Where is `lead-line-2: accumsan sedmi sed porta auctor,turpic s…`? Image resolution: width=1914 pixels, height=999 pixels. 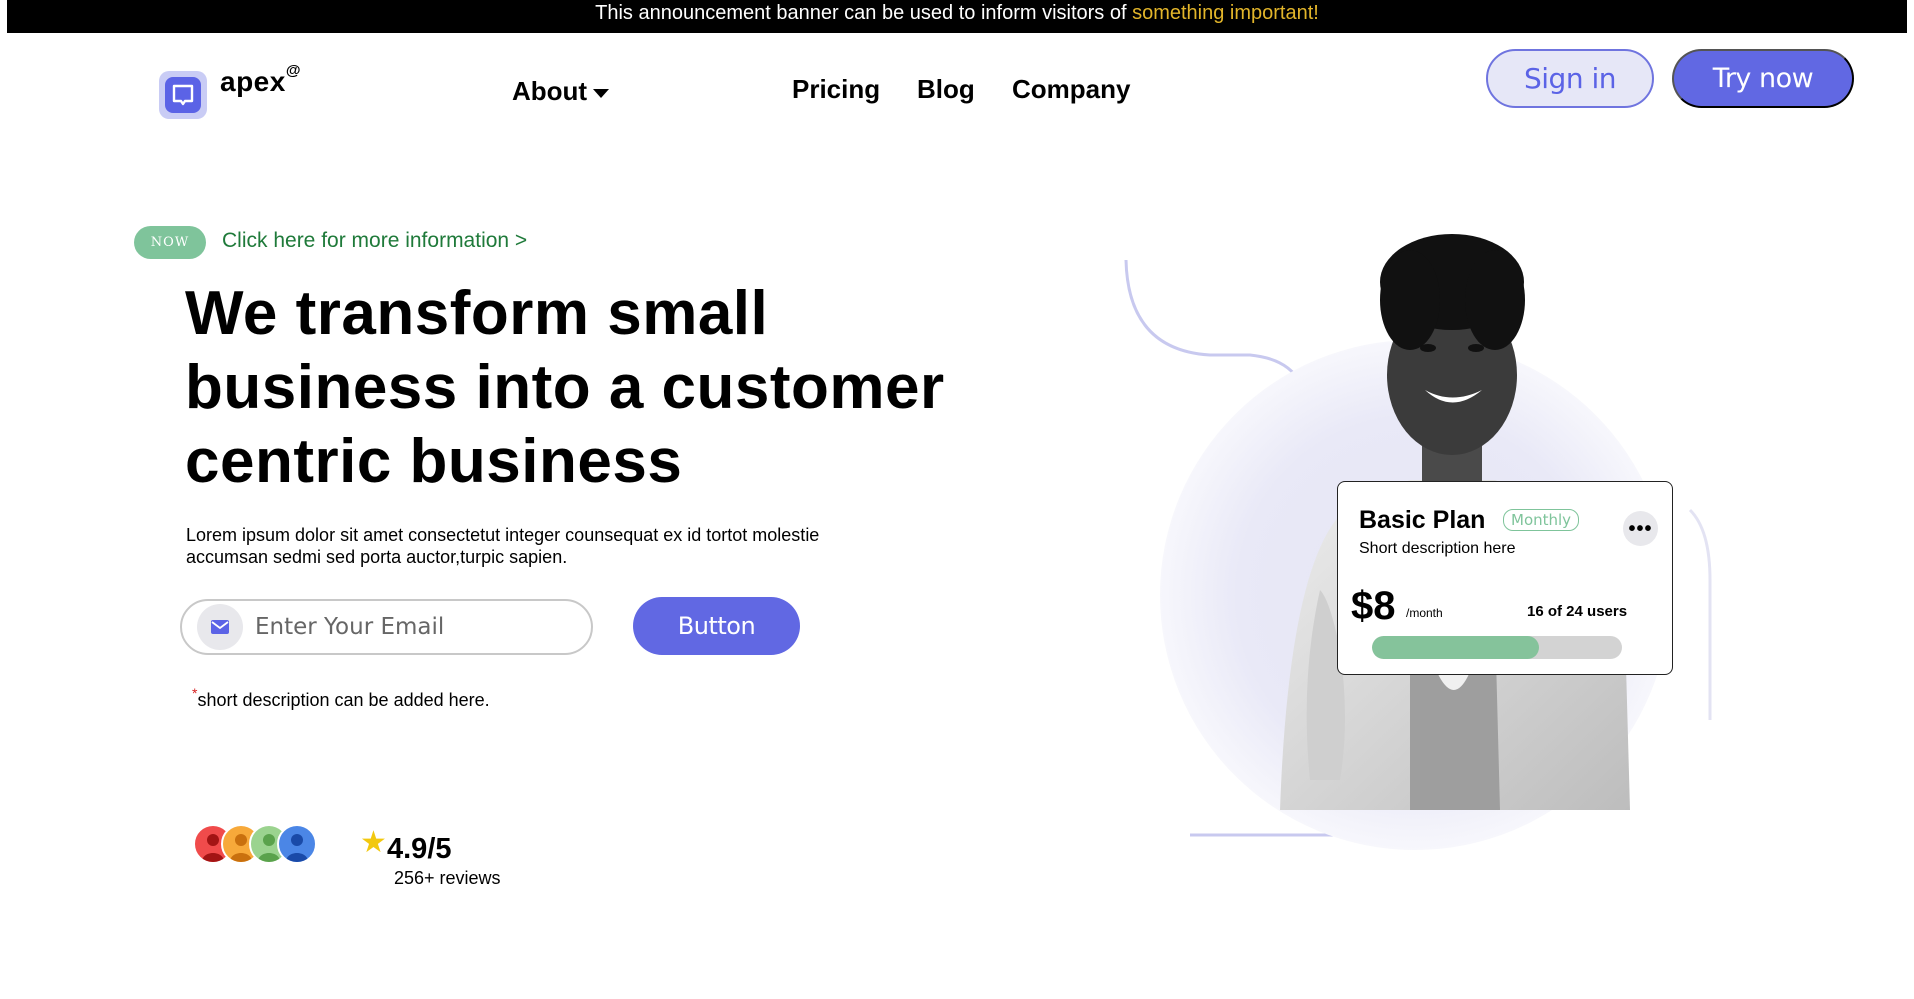 lead-line-2: accumsan sedmi sed porta auctor,turpic s… is located at coordinates (377, 557).